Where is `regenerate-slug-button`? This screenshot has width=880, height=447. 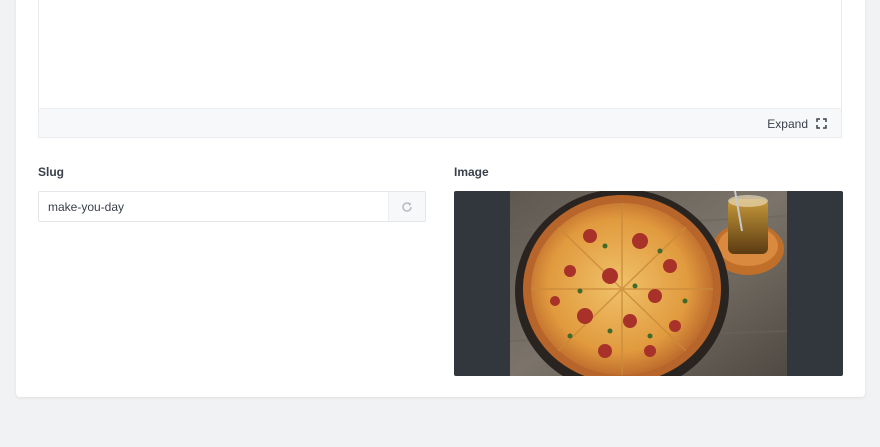 regenerate-slug-button is located at coordinates (406, 206).